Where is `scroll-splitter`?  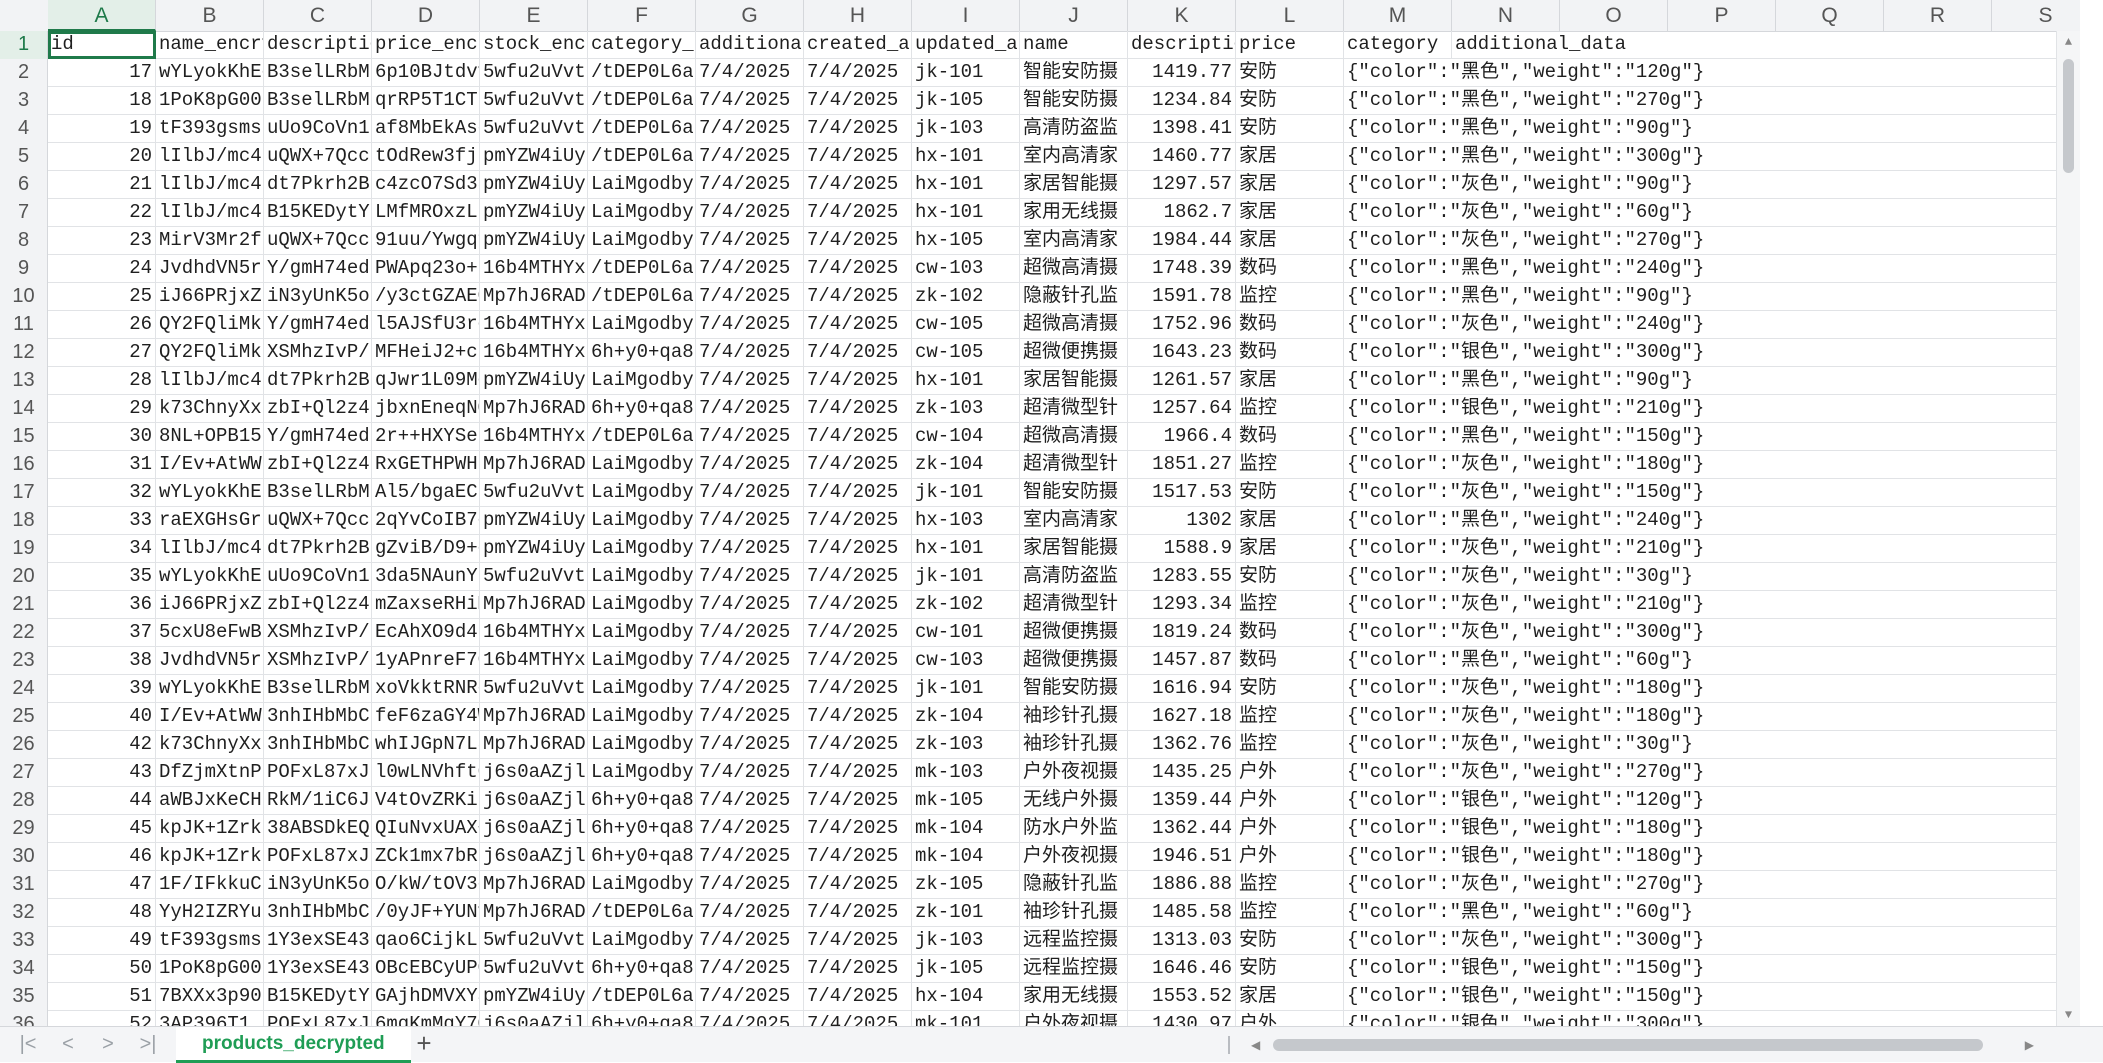
scroll-splitter is located at coordinates (1229, 1045).